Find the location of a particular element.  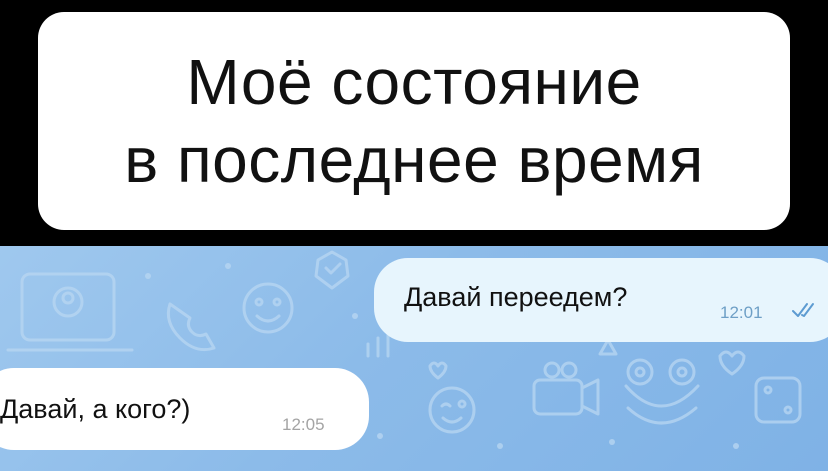

incoming-message-text: Давай, а кого?) is located at coordinates (95, 409).